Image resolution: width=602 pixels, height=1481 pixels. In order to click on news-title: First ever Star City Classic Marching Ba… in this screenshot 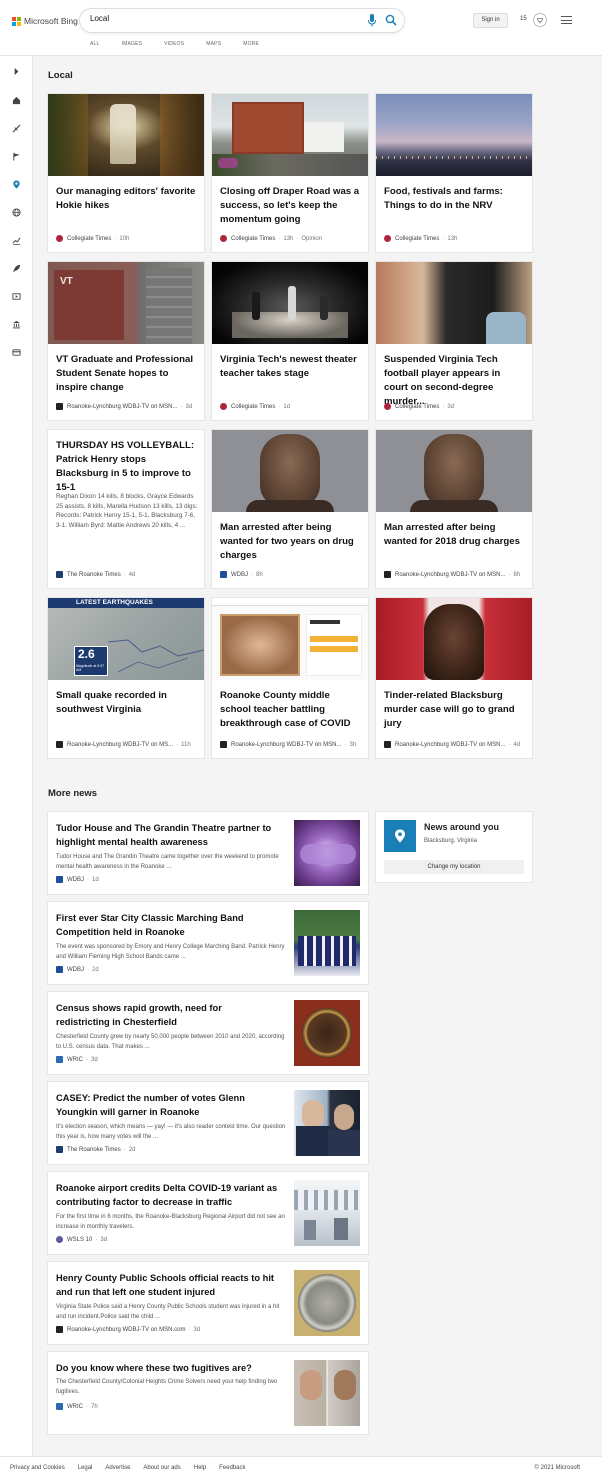, I will do `click(167, 925)`.